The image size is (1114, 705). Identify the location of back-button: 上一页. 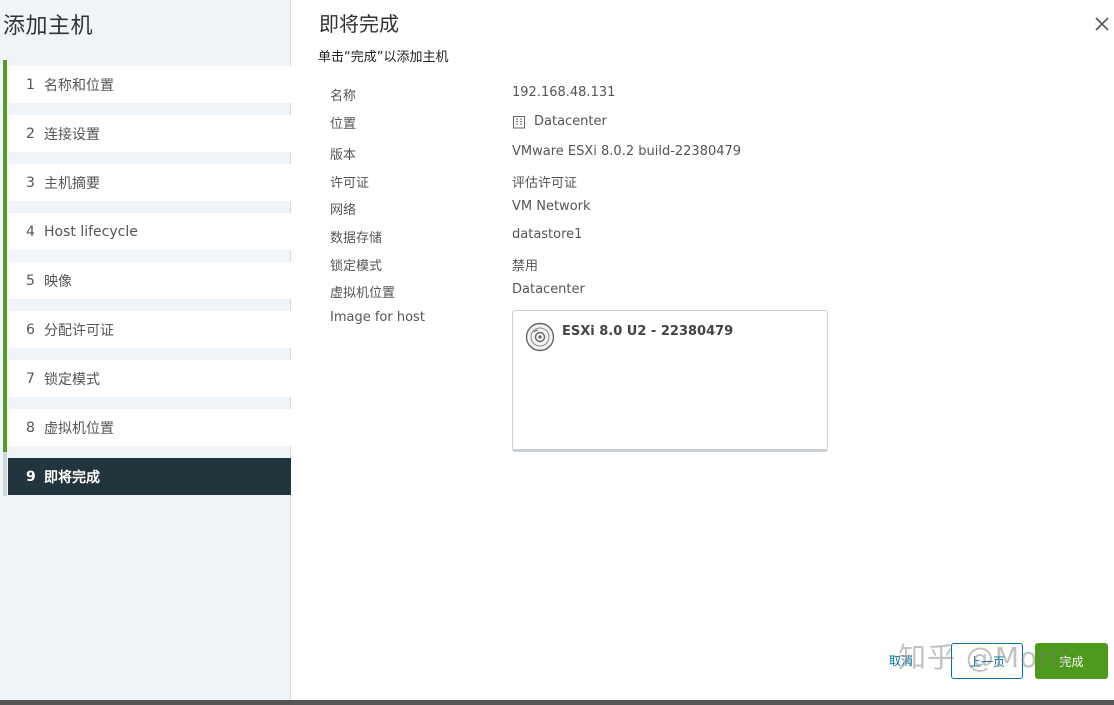
(987, 661).